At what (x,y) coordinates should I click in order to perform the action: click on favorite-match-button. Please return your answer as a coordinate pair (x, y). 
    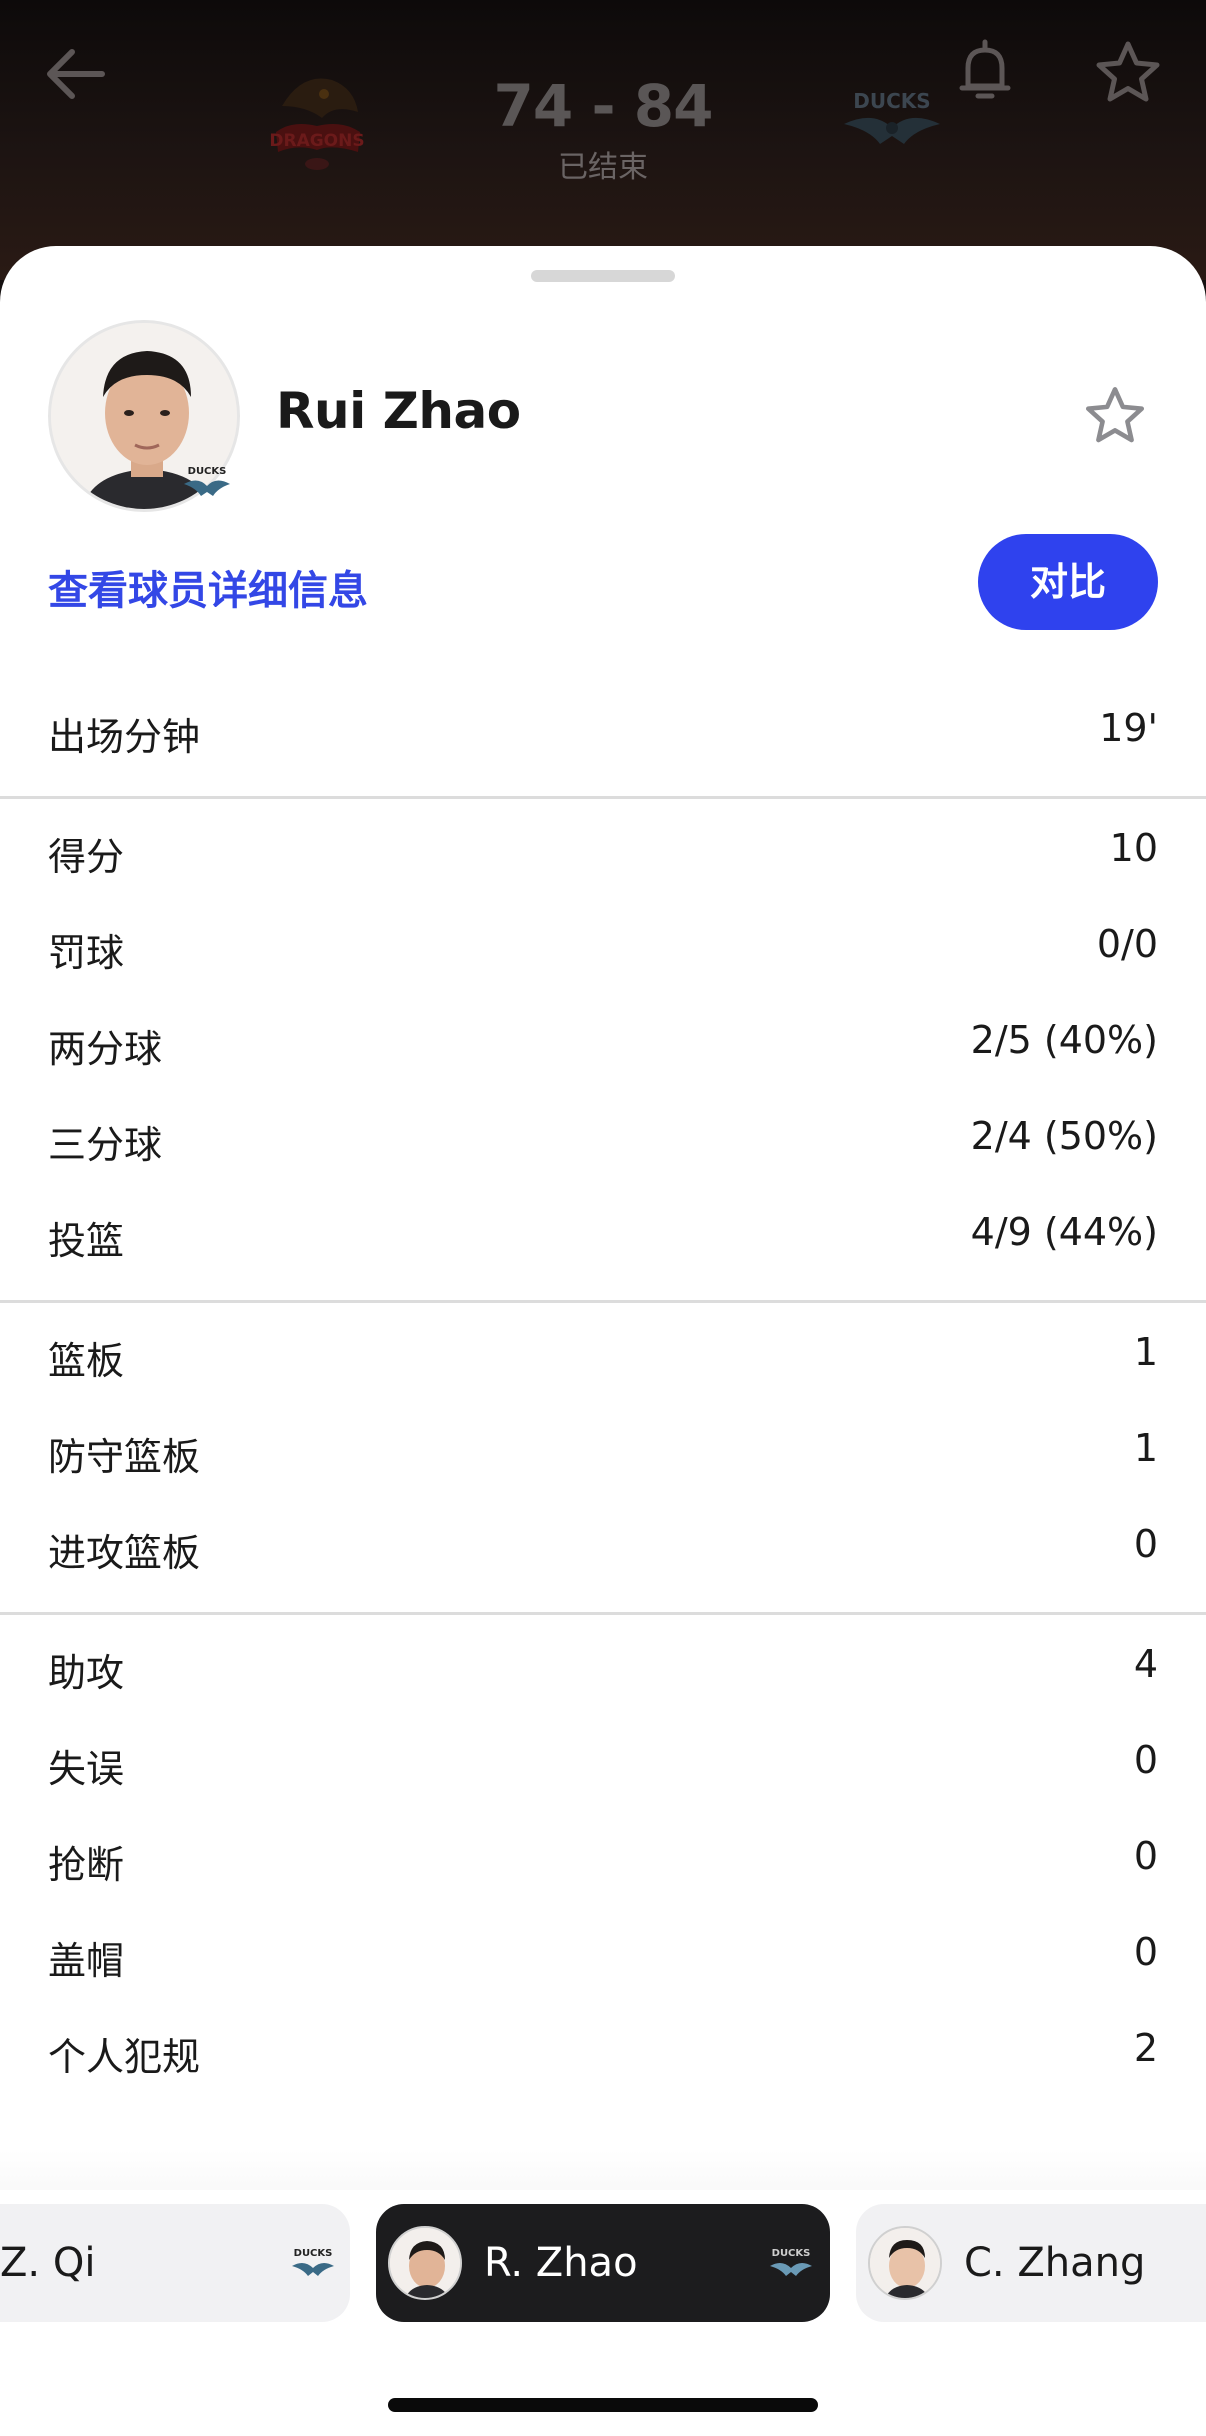
    Looking at the image, I should click on (1128, 74).